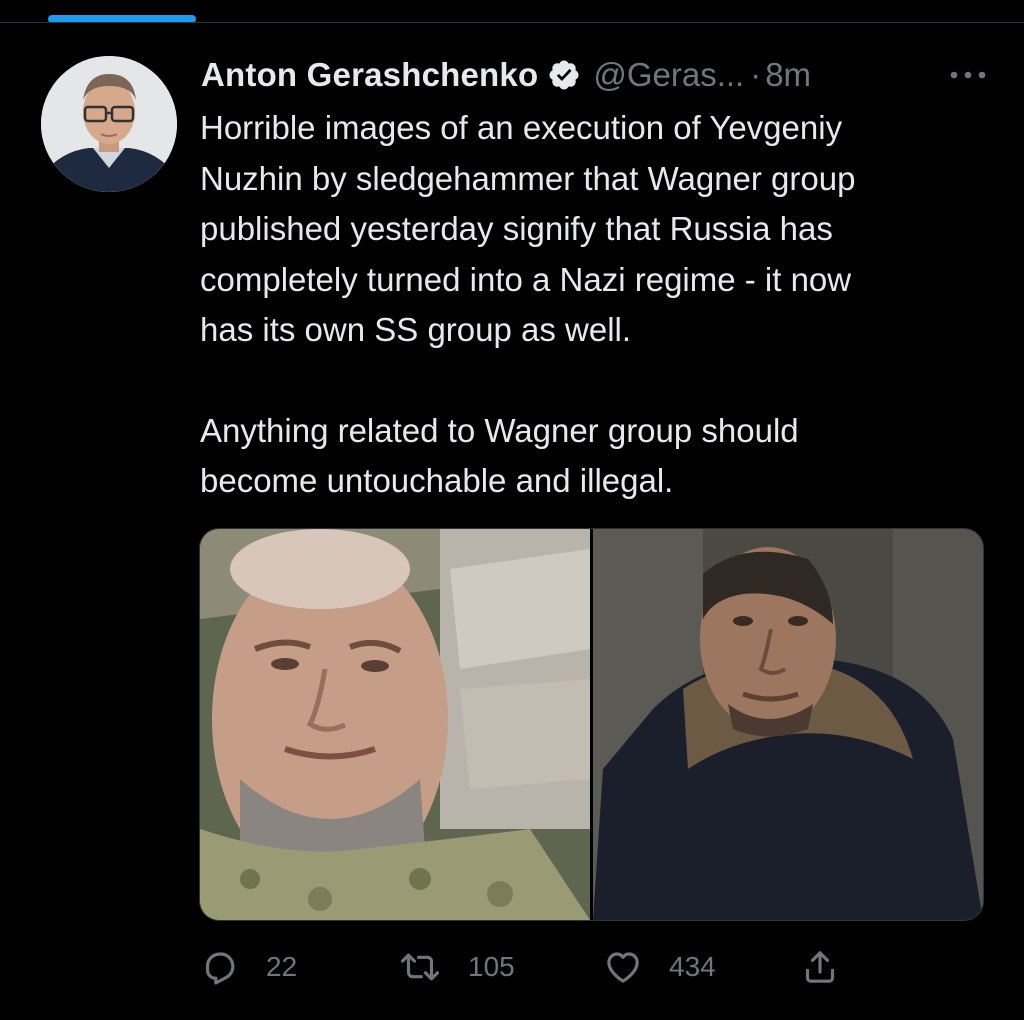 This screenshot has width=1024, height=1020. What do you see at coordinates (525, 967) in the screenshot?
I see `tweet-actions: 22 105 434` at bounding box center [525, 967].